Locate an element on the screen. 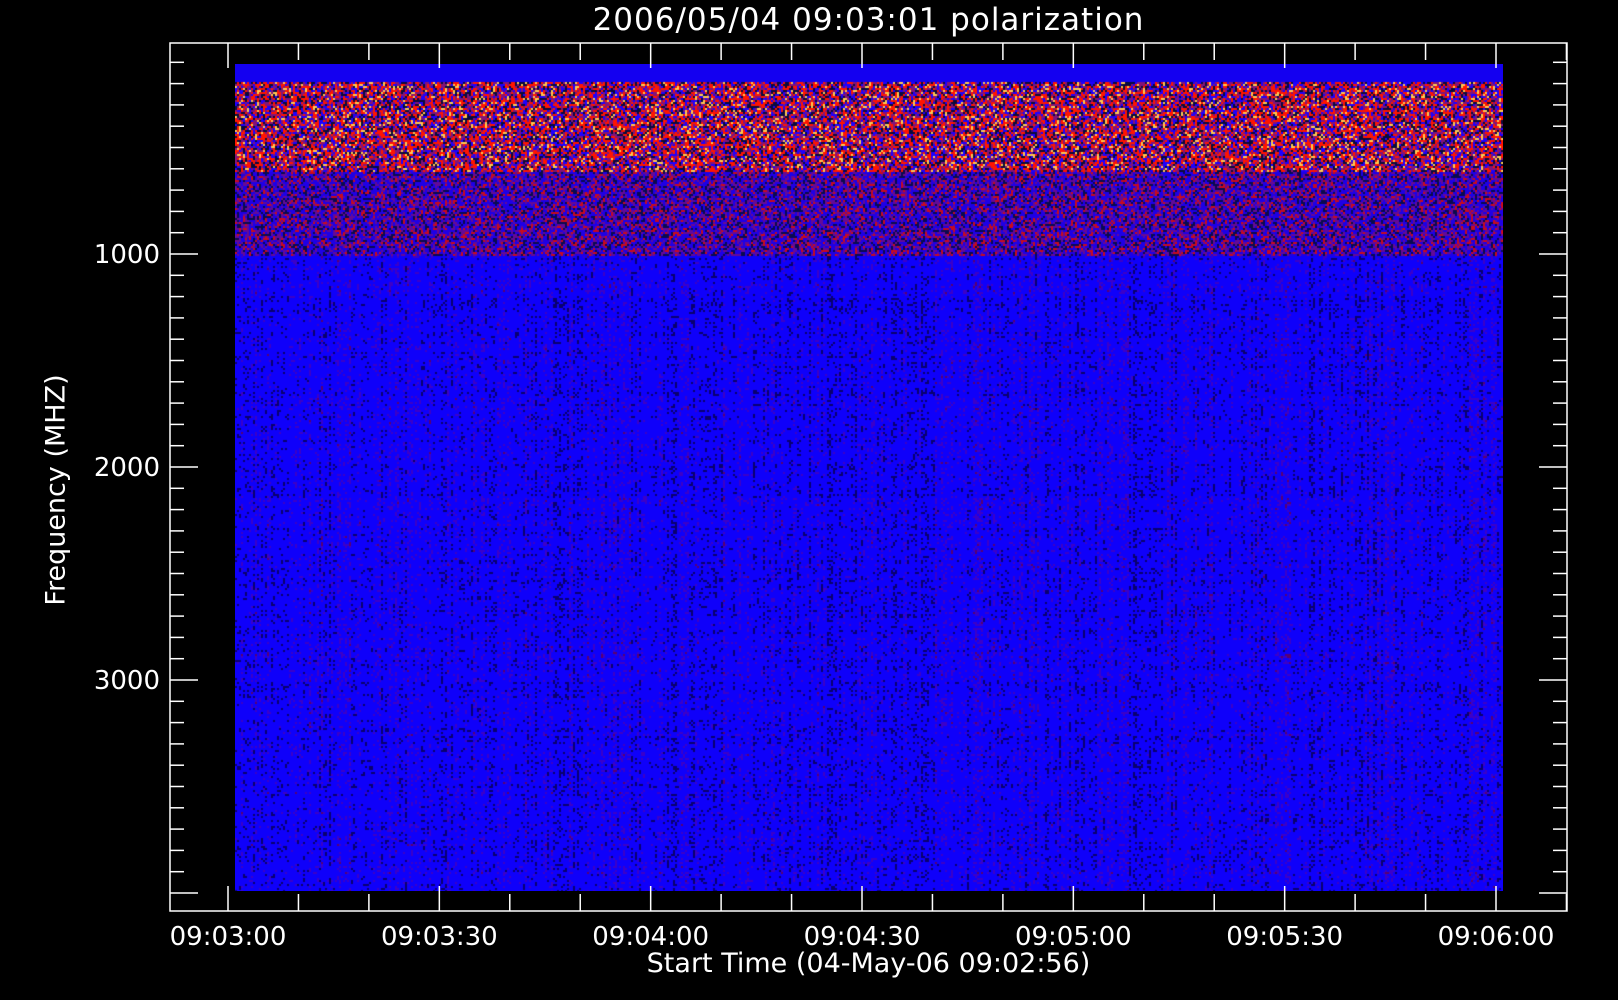 The height and width of the screenshot is (1000, 1618). y-tick-label: 1000 is located at coordinates (127, 255).